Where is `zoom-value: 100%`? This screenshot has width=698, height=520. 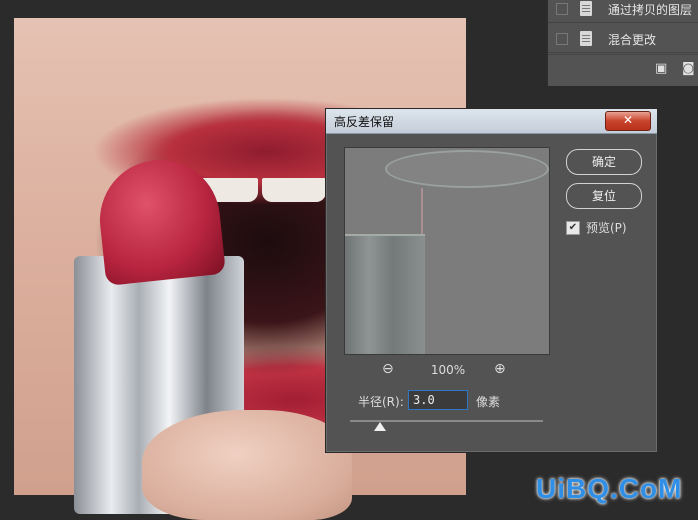 zoom-value: 100% is located at coordinates (448, 370).